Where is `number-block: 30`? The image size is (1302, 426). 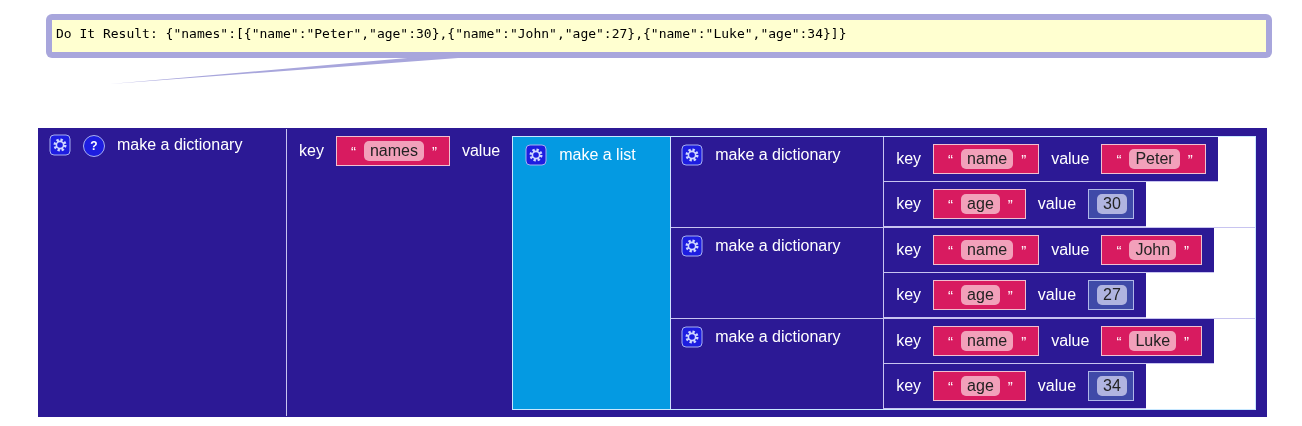
number-block: 30 is located at coordinates (1111, 204).